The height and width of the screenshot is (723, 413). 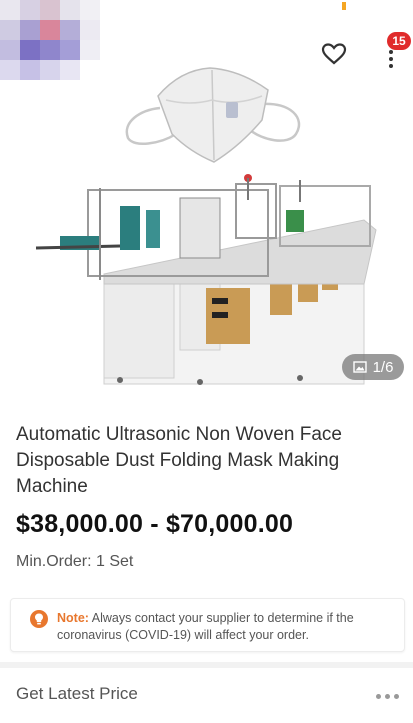 I want to click on heart-icon, so click(x=334, y=54).